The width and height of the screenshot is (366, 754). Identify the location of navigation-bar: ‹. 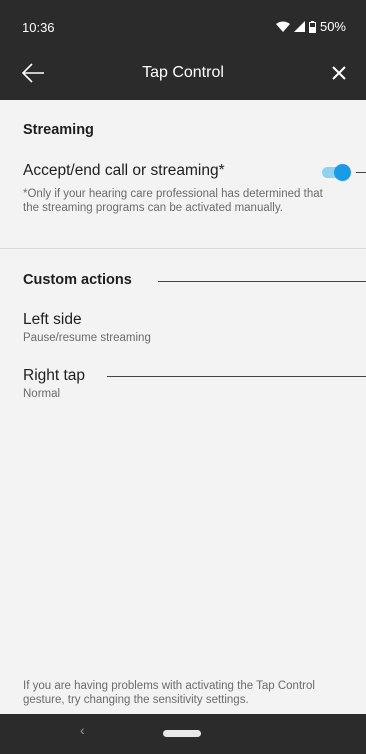
(183, 734).